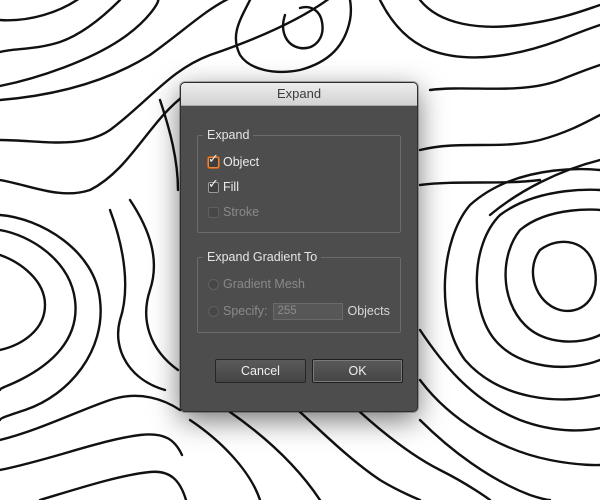 This screenshot has width=600, height=500. I want to click on fill-label: Fill, so click(231, 187).